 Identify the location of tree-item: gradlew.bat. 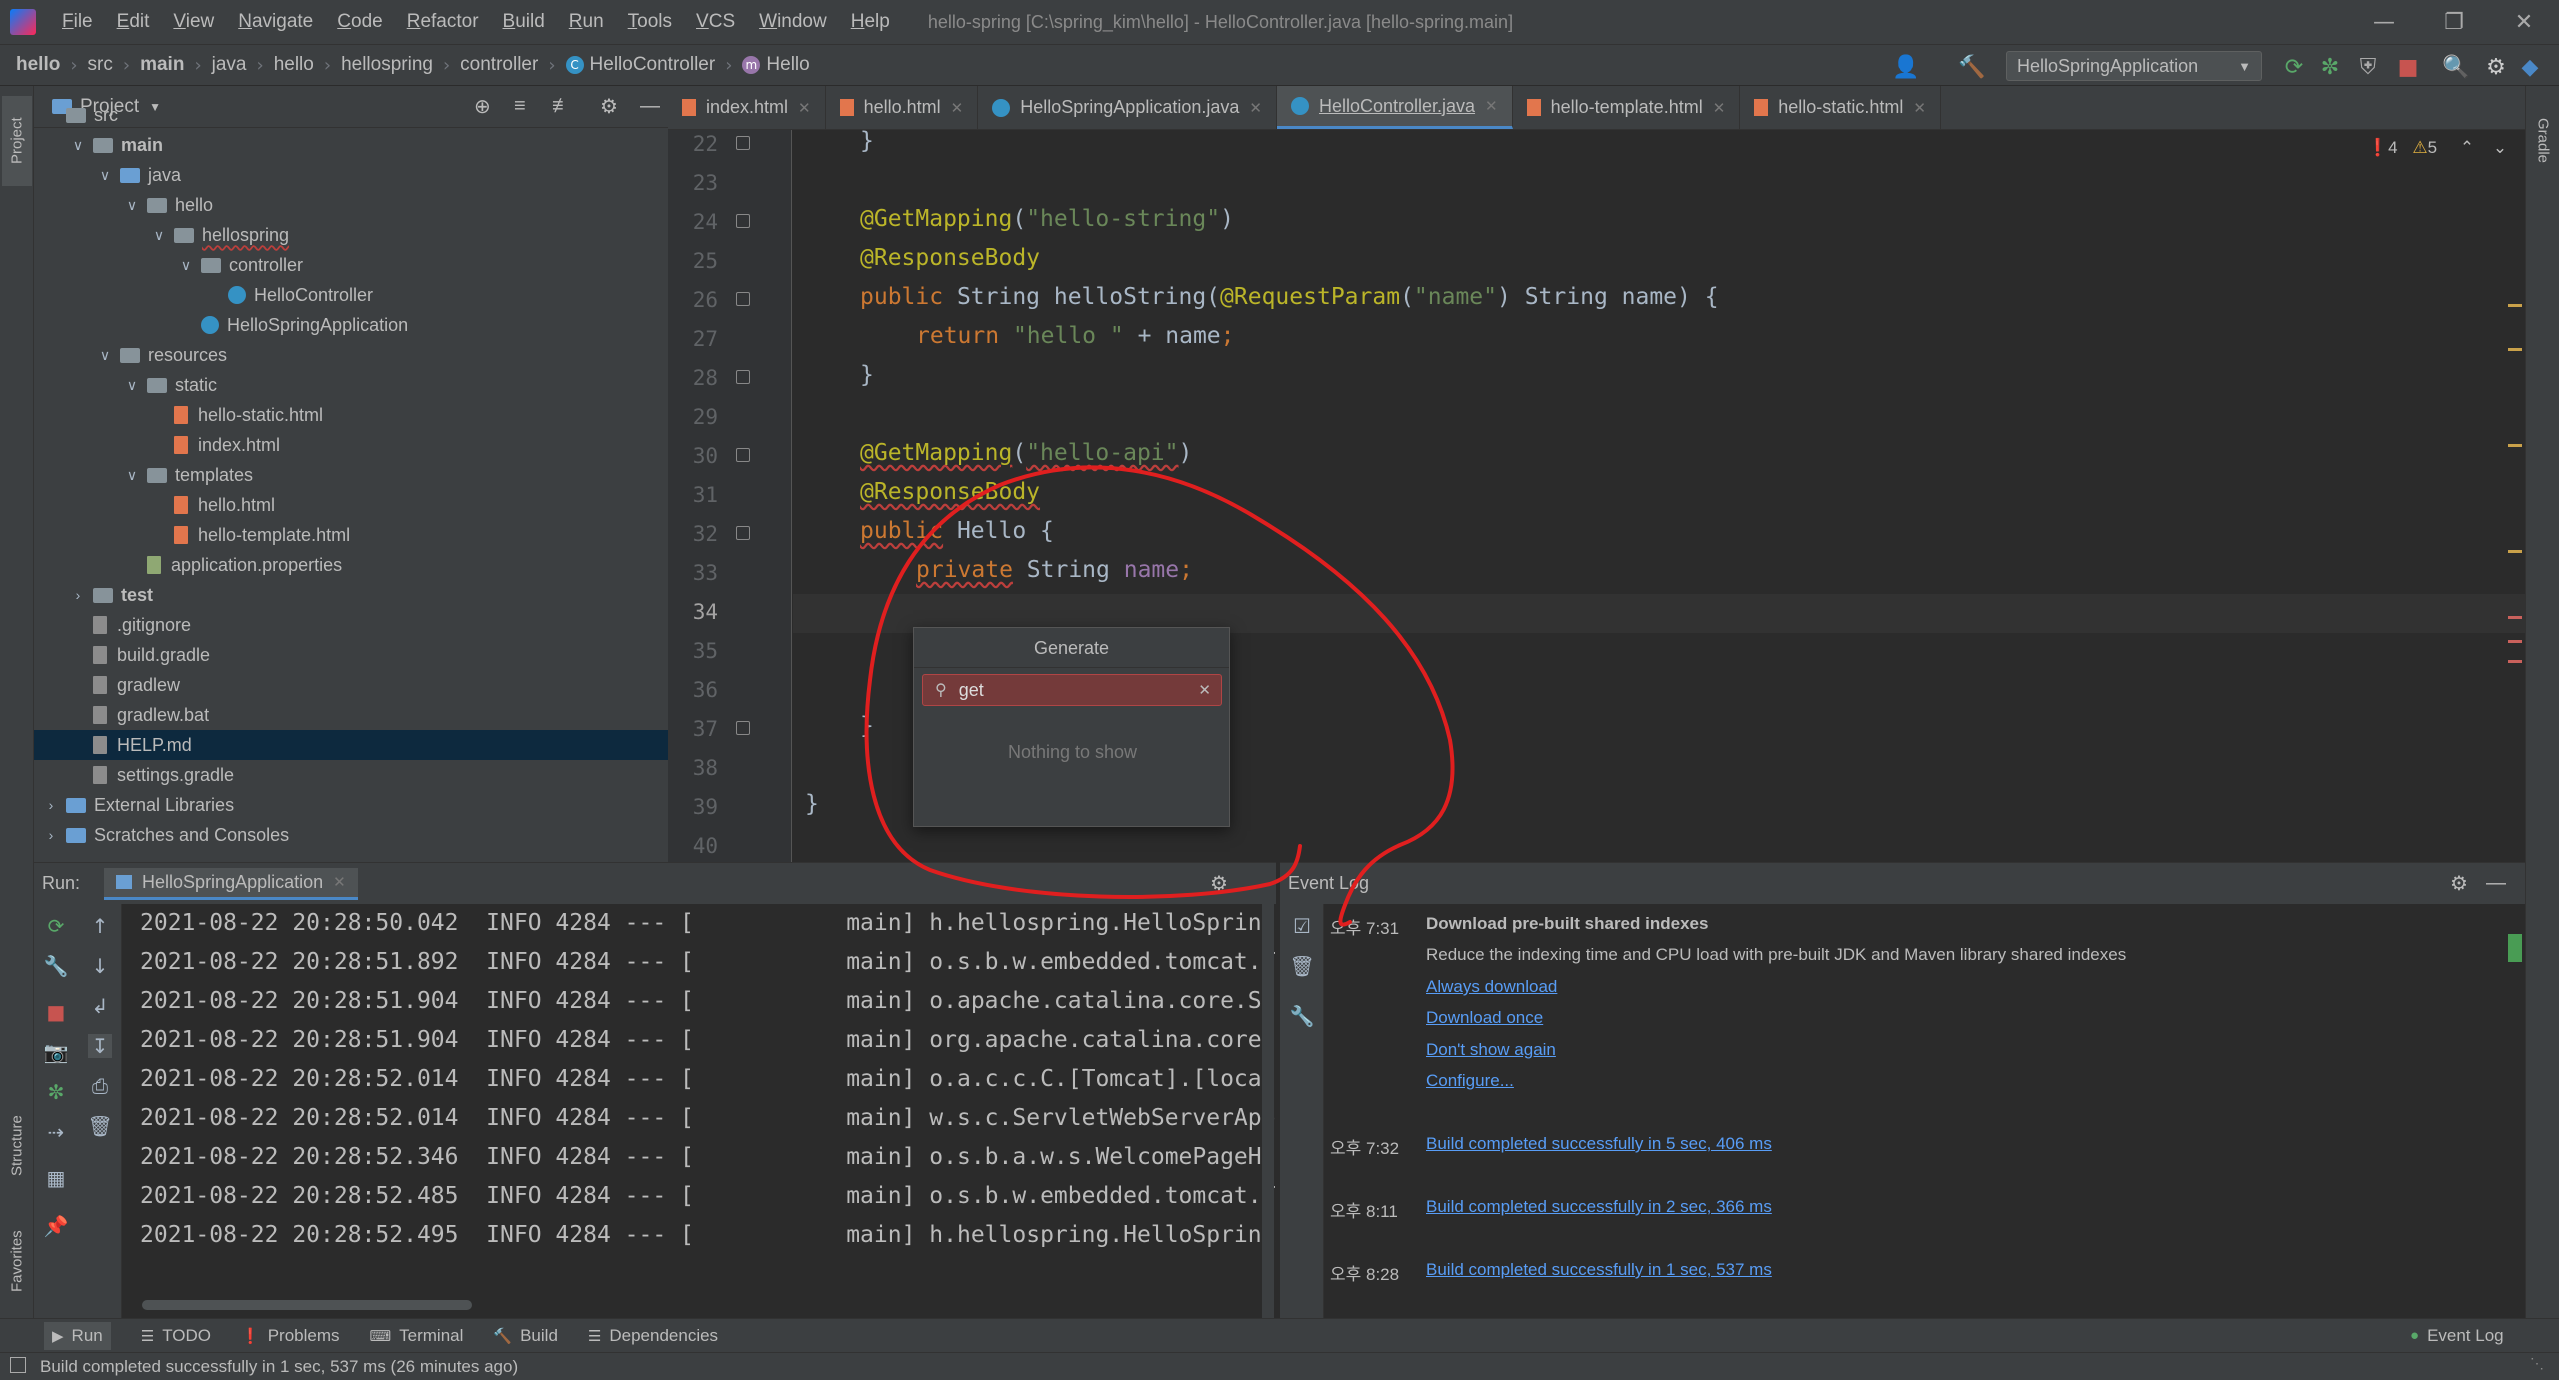
(351, 715).